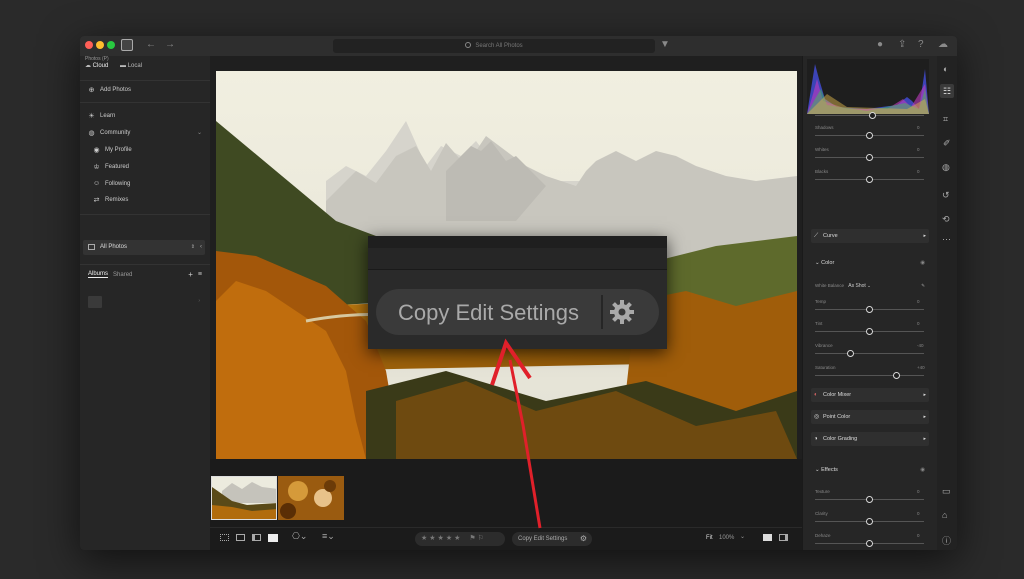  What do you see at coordinates (477, 538) in the screenshot?
I see `flag-icon: ⚑⚐` at bounding box center [477, 538].